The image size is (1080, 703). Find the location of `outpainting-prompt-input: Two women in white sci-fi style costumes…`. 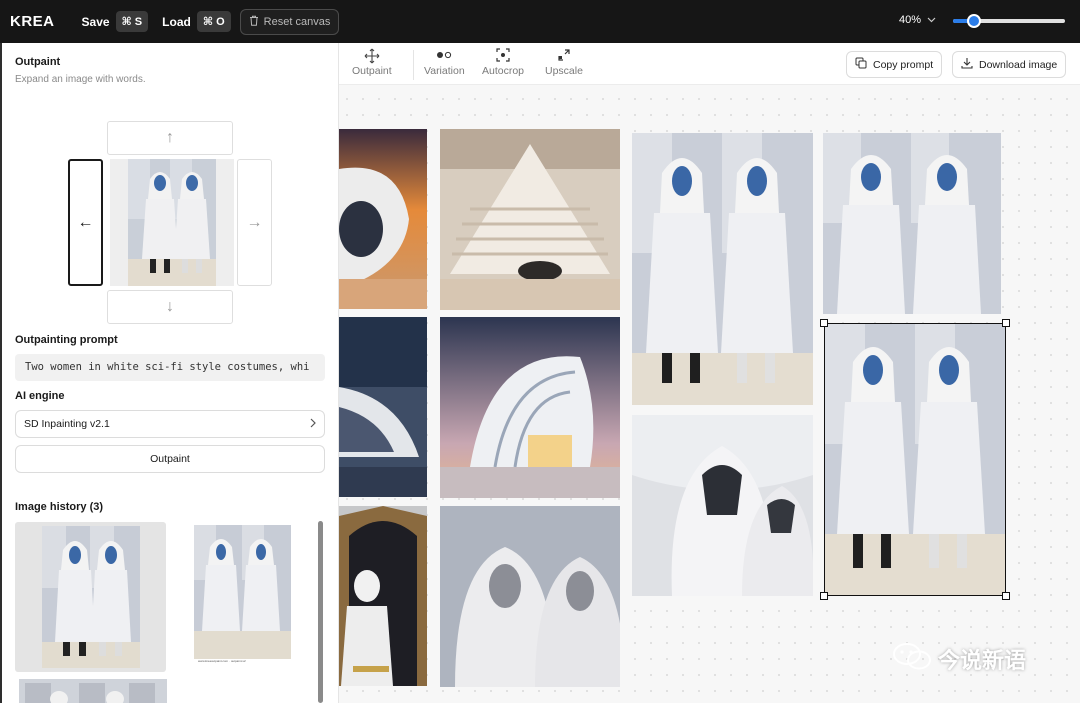

outpainting-prompt-input: Two women in white sci-fi style costumes… is located at coordinates (170, 367).